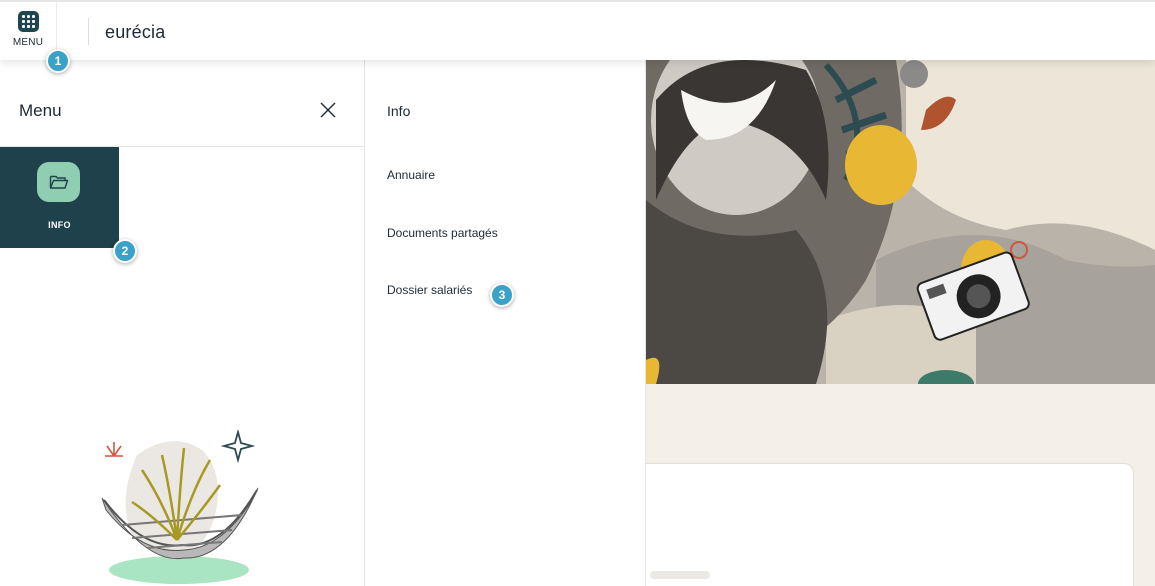 This screenshot has width=1155, height=586. What do you see at coordinates (28, 21) in the screenshot?
I see `apps-grid-icon` at bounding box center [28, 21].